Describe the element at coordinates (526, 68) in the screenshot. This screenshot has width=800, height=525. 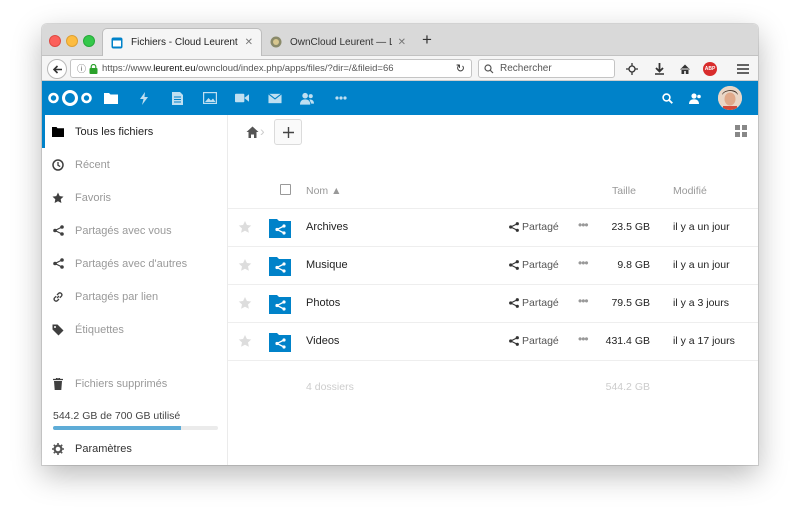
I see `search-placeholder: Rechercher` at that location.